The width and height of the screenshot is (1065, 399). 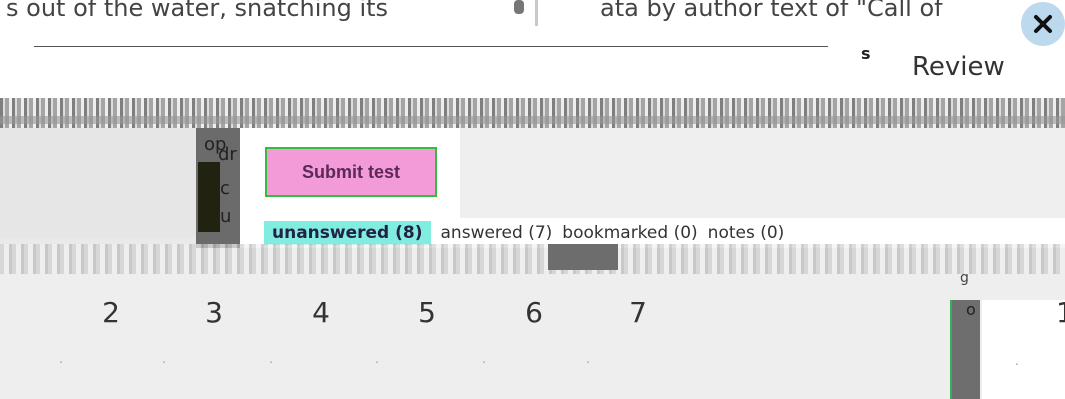 What do you see at coordinates (427, 312) in the screenshot?
I see `question-number: 5` at bounding box center [427, 312].